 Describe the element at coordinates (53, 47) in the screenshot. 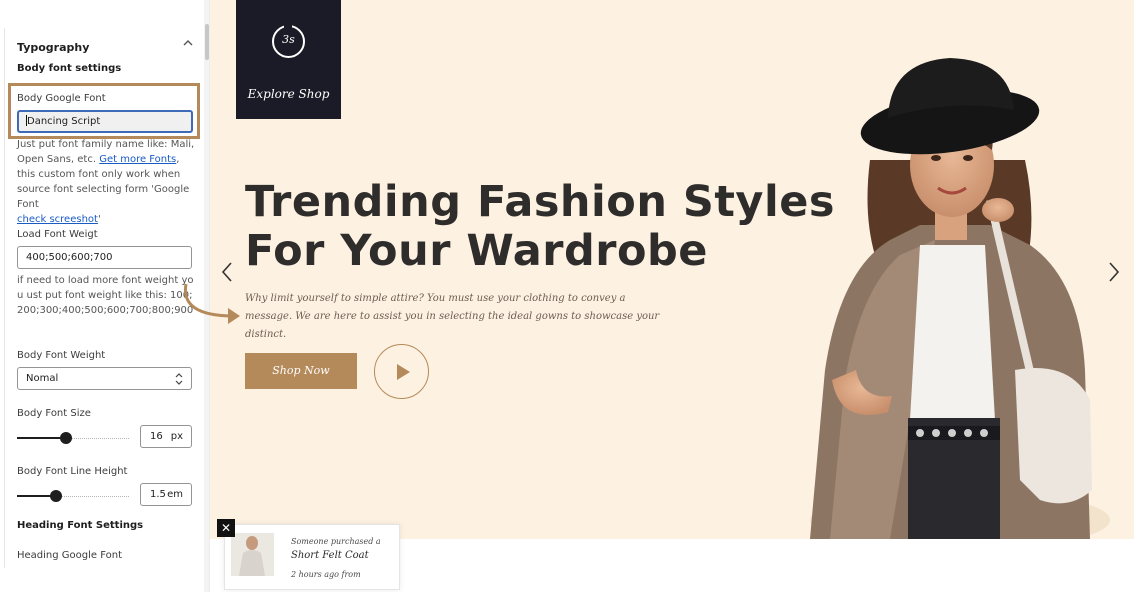

I see `section-title: Typography` at that location.